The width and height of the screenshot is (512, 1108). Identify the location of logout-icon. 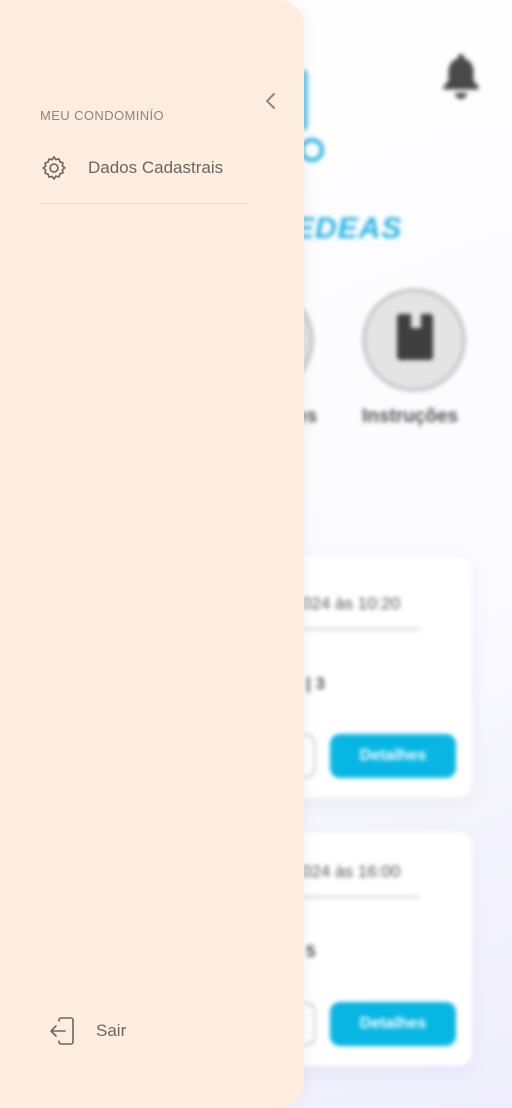
(62, 1031).